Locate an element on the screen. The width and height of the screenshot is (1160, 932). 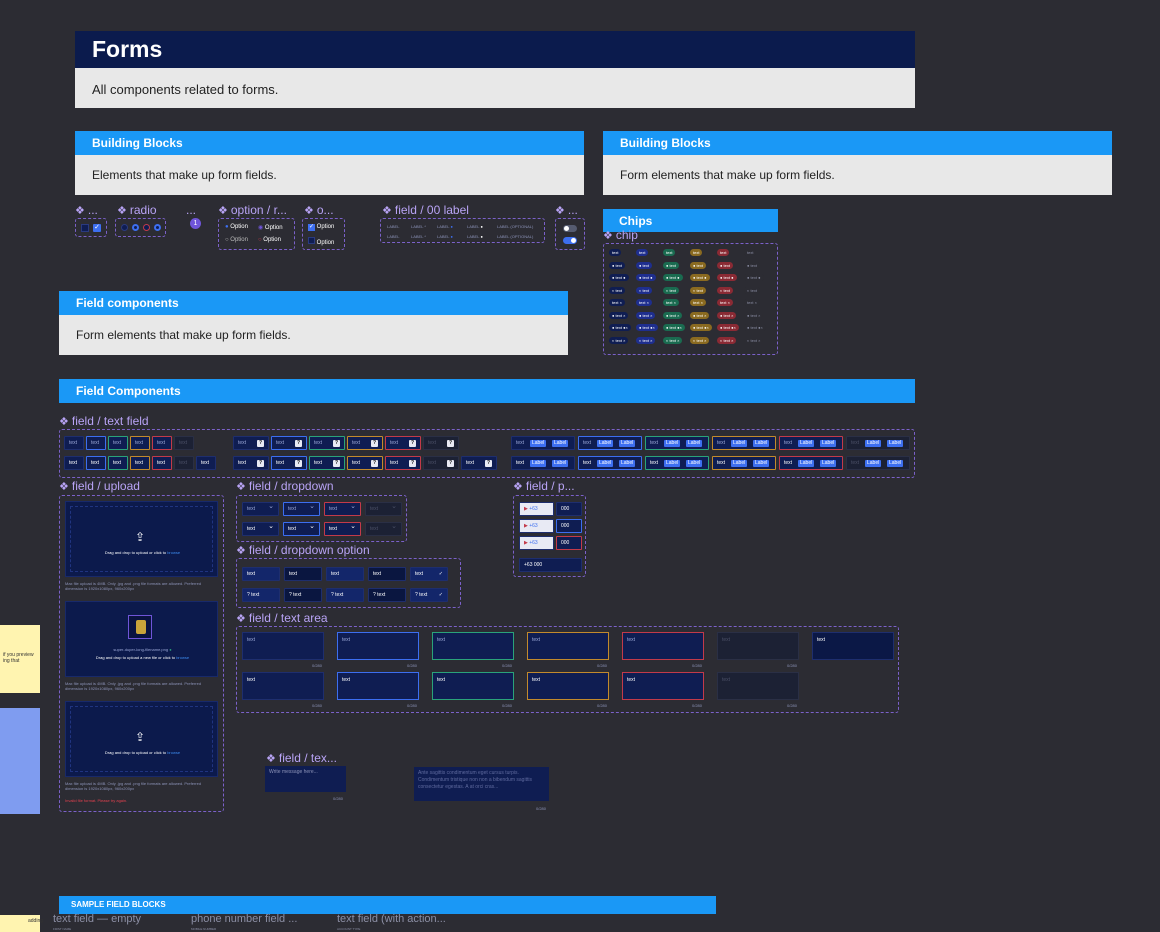
browse-link-2: browse is located at coordinates (182, 657).